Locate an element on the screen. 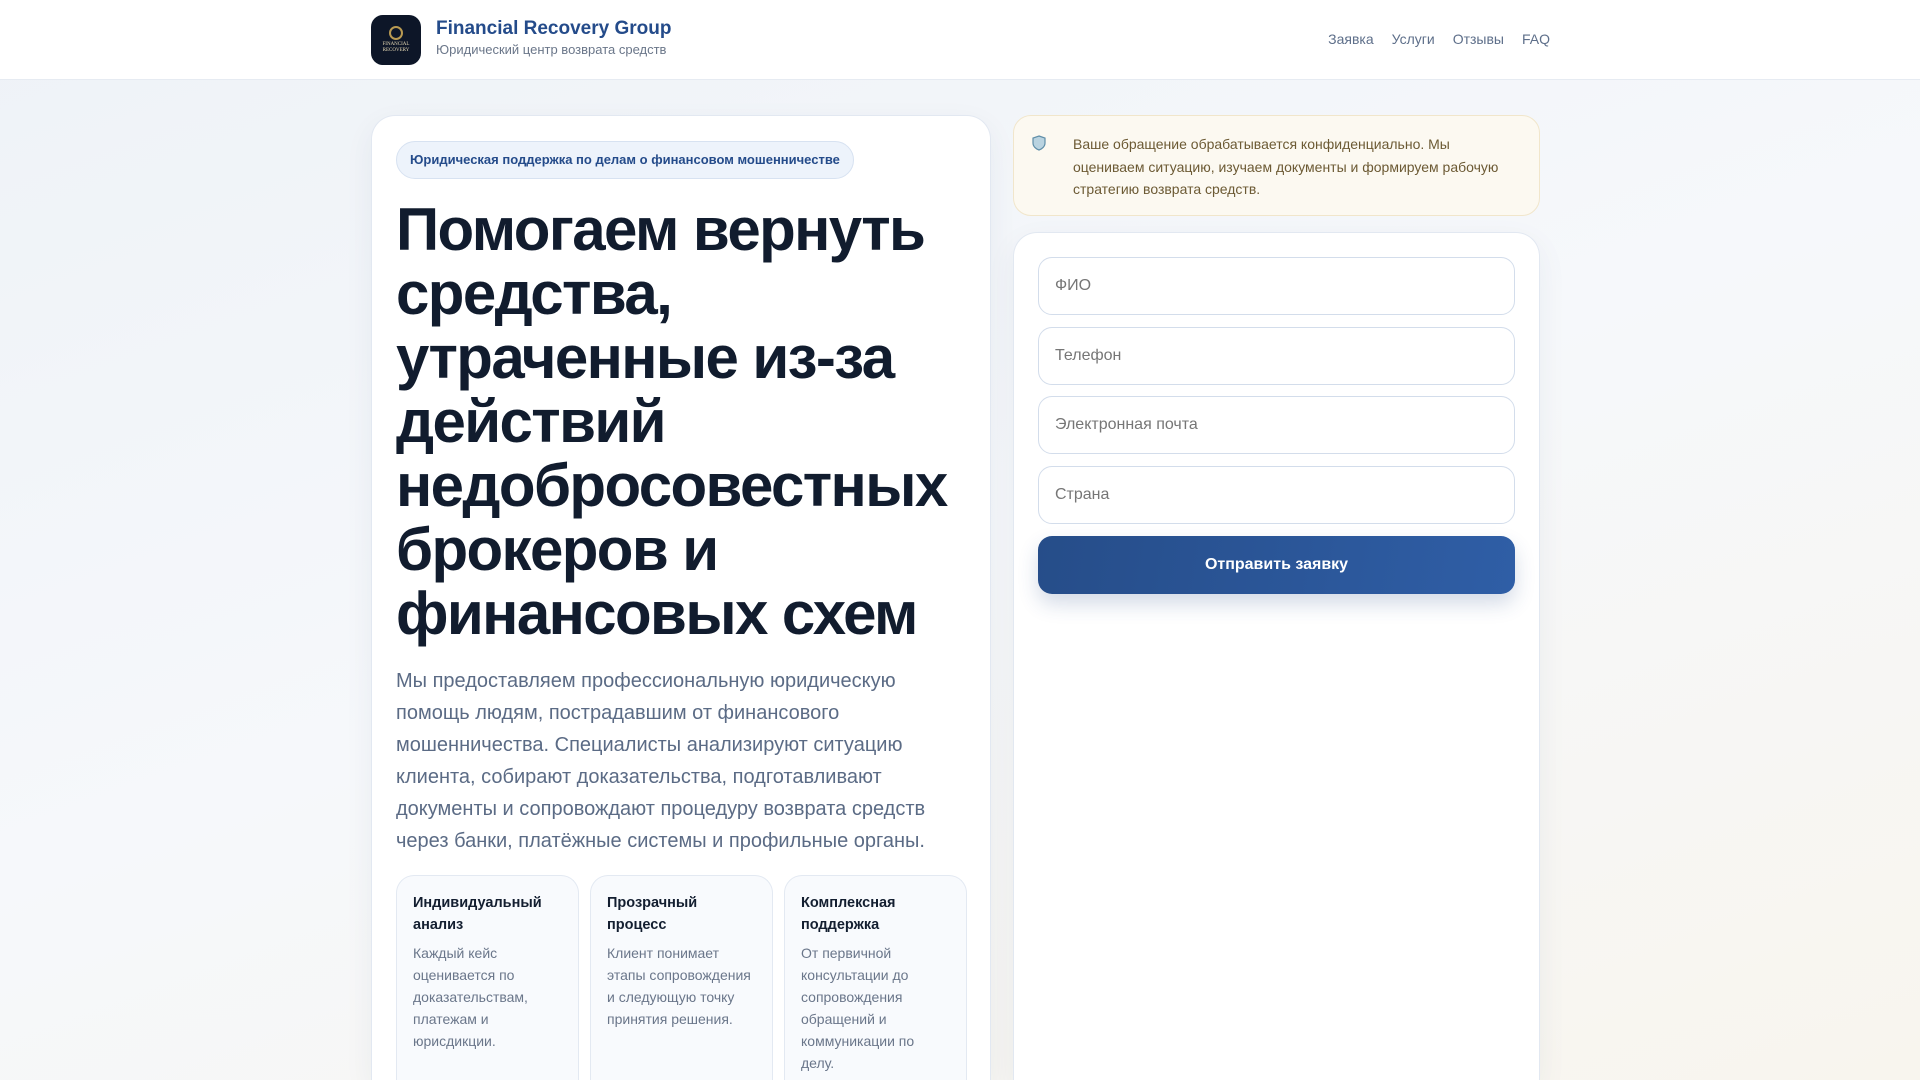 The height and width of the screenshot is (1080, 1920). shield-icon is located at coordinates (1039, 143).